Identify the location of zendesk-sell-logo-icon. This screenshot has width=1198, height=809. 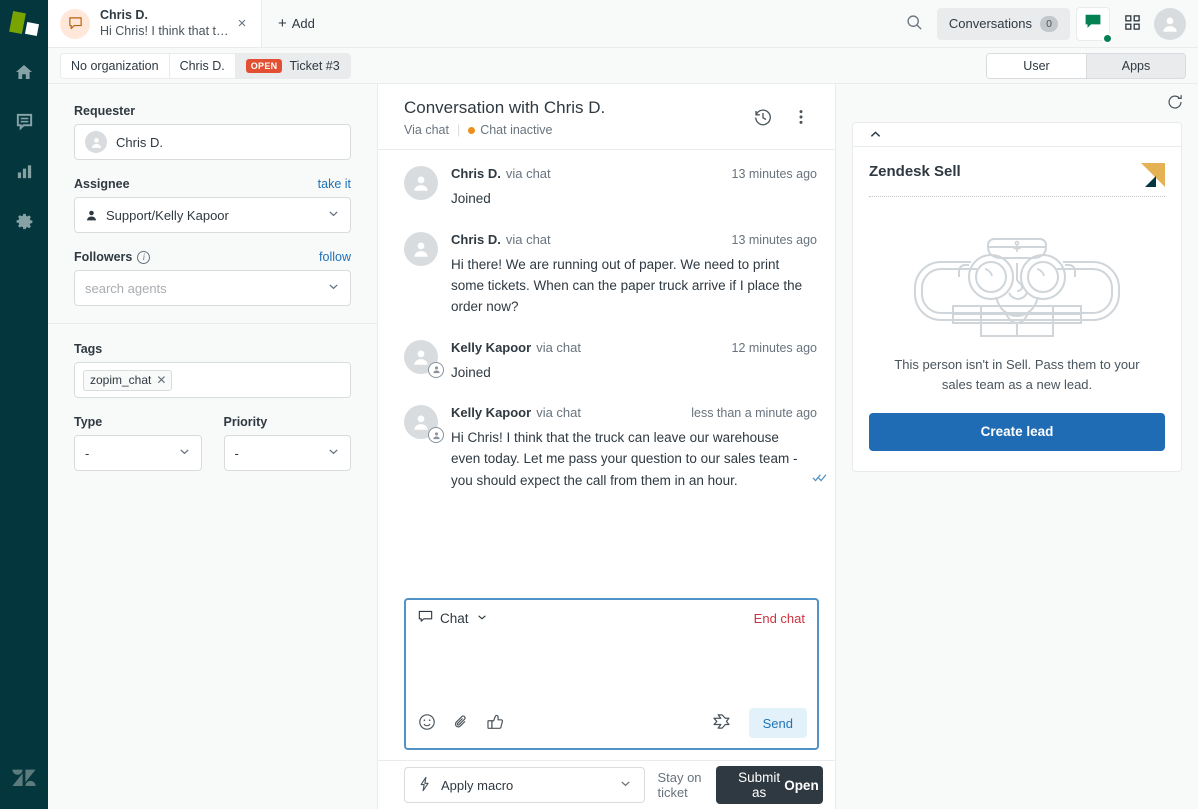
(1153, 175).